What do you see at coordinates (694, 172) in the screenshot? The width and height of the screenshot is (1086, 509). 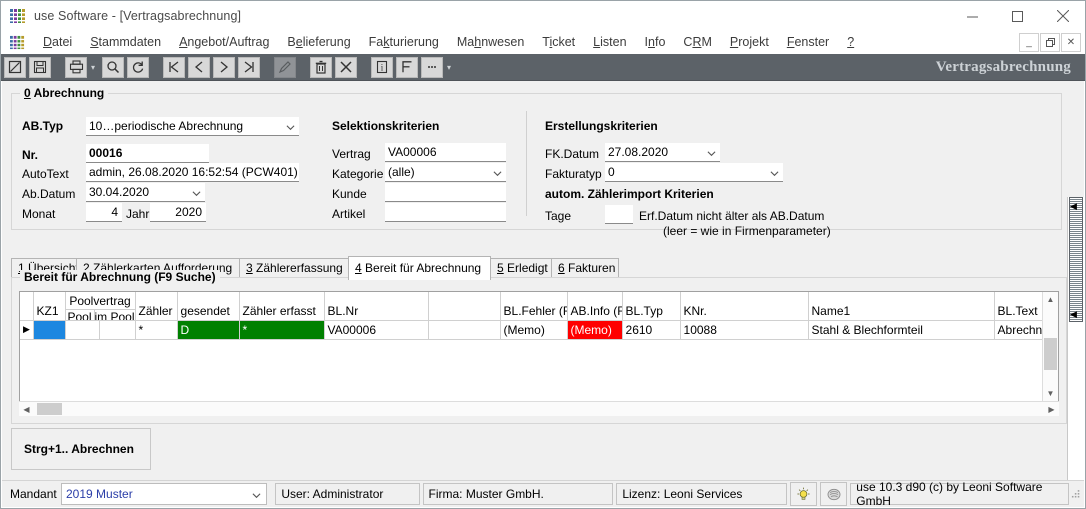 I see `fakturatyp-combo: 0` at bounding box center [694, 172].